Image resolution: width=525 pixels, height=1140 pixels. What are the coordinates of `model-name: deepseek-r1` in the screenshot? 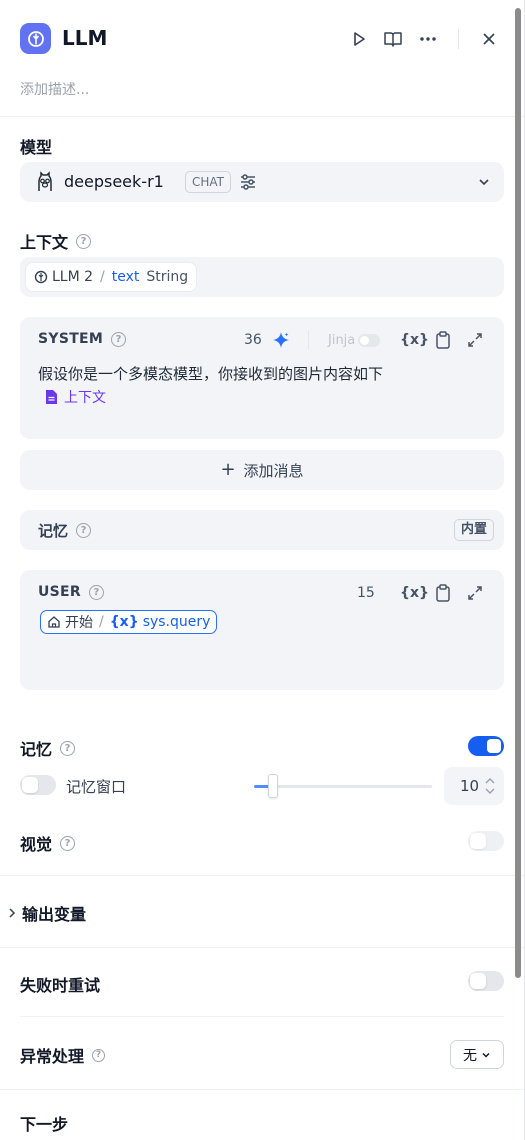 It's located at (114, 181).